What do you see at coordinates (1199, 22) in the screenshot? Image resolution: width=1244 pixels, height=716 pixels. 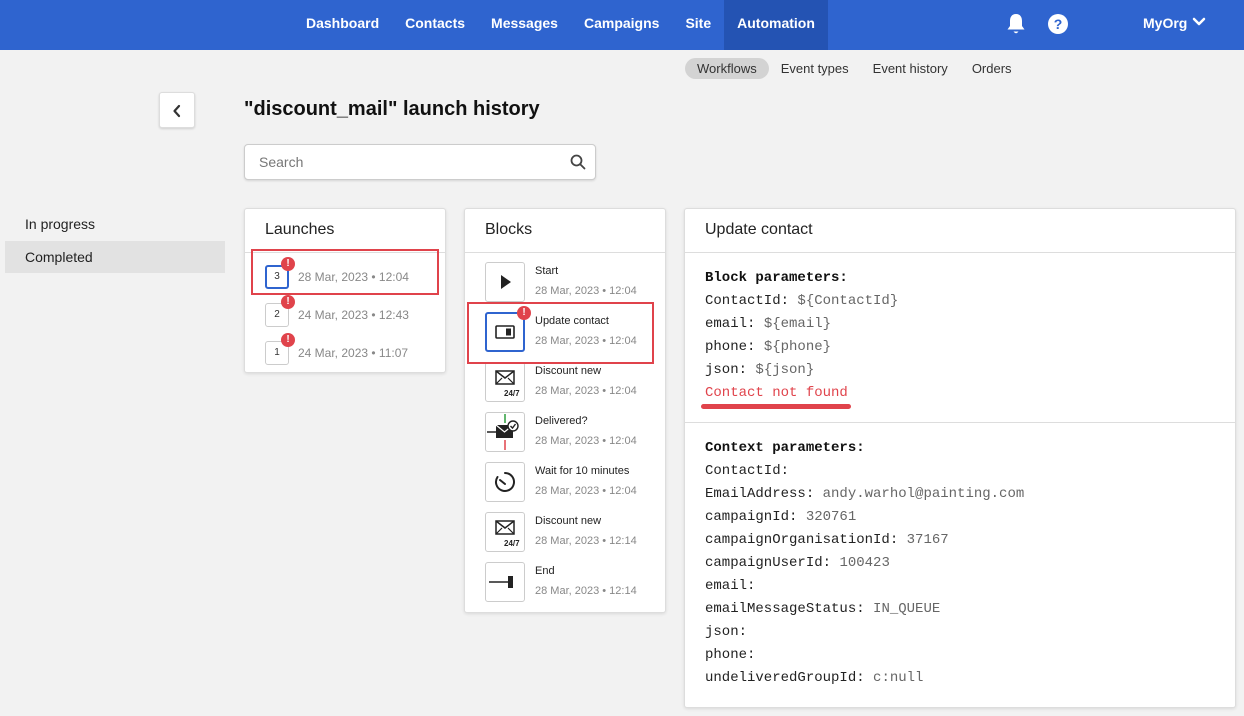 I see `chevron-down-icon` at bounding box center [1199, 22].